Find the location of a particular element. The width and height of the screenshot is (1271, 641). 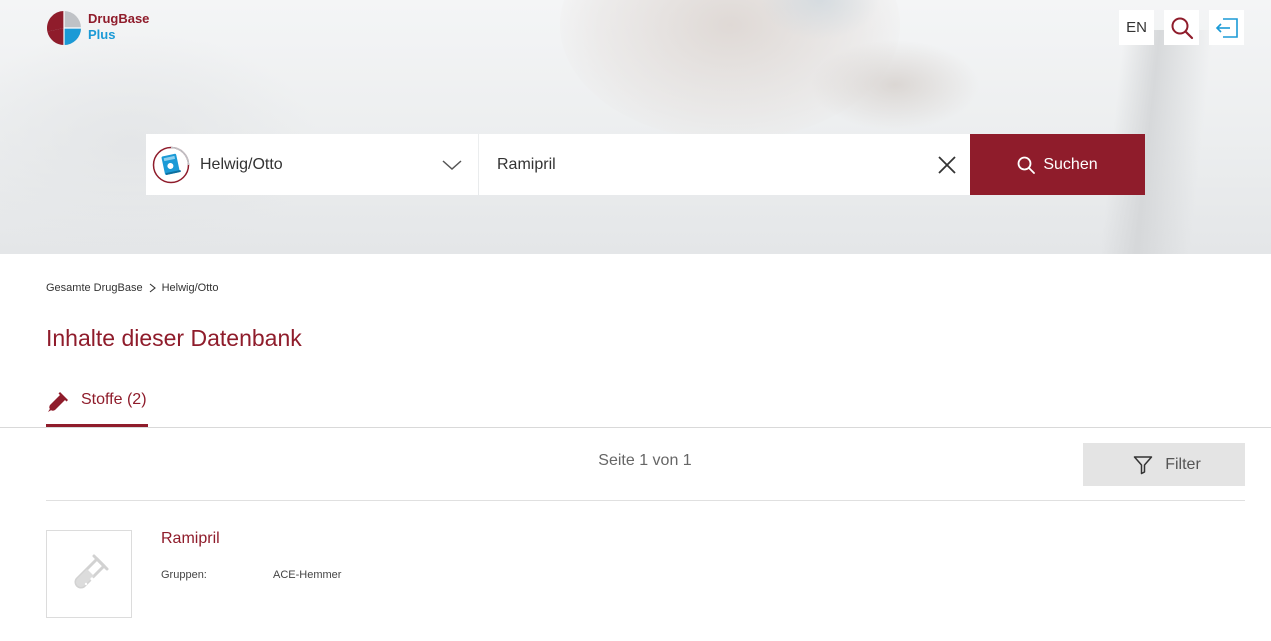

close-icon is located at coordinates (947, 165).